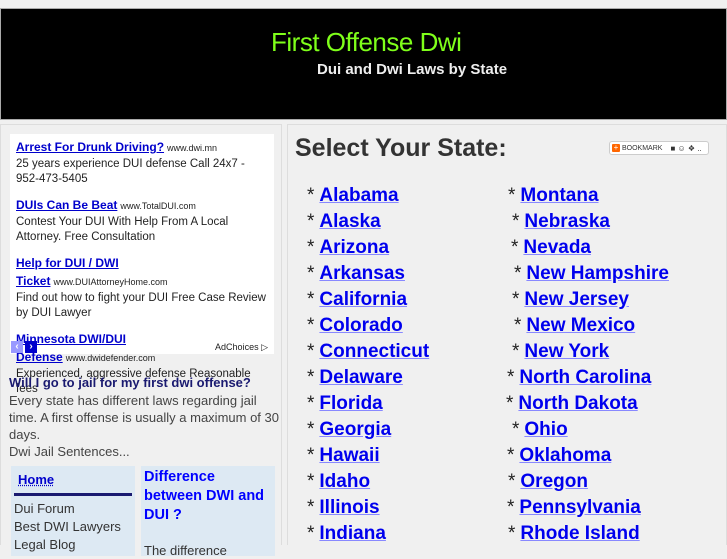 Image resolution: width=727 pixels, height=559 pixels. What do you see at coordinates (17, 347) in the screenshot?
I see `ad-prev-button: ‹` at bounding box center [17, 347].